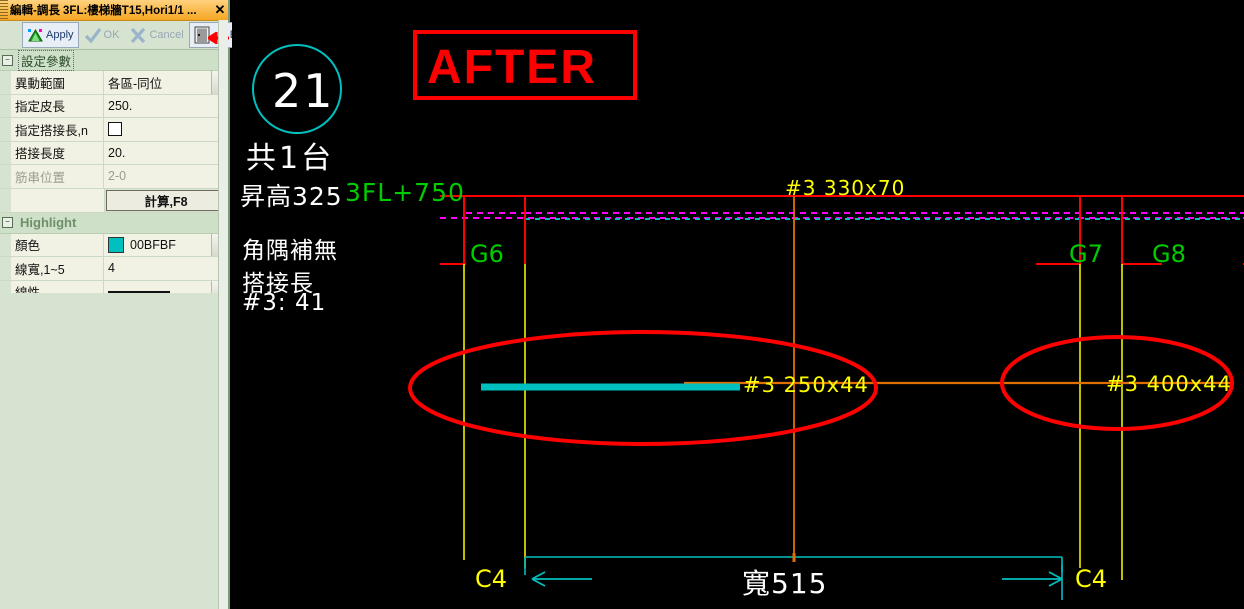 This screenshot has width=1244, height=609. Describe the element at coordinates (166, 129) in the screenshot. I see `property-value-lapflag` at that location.